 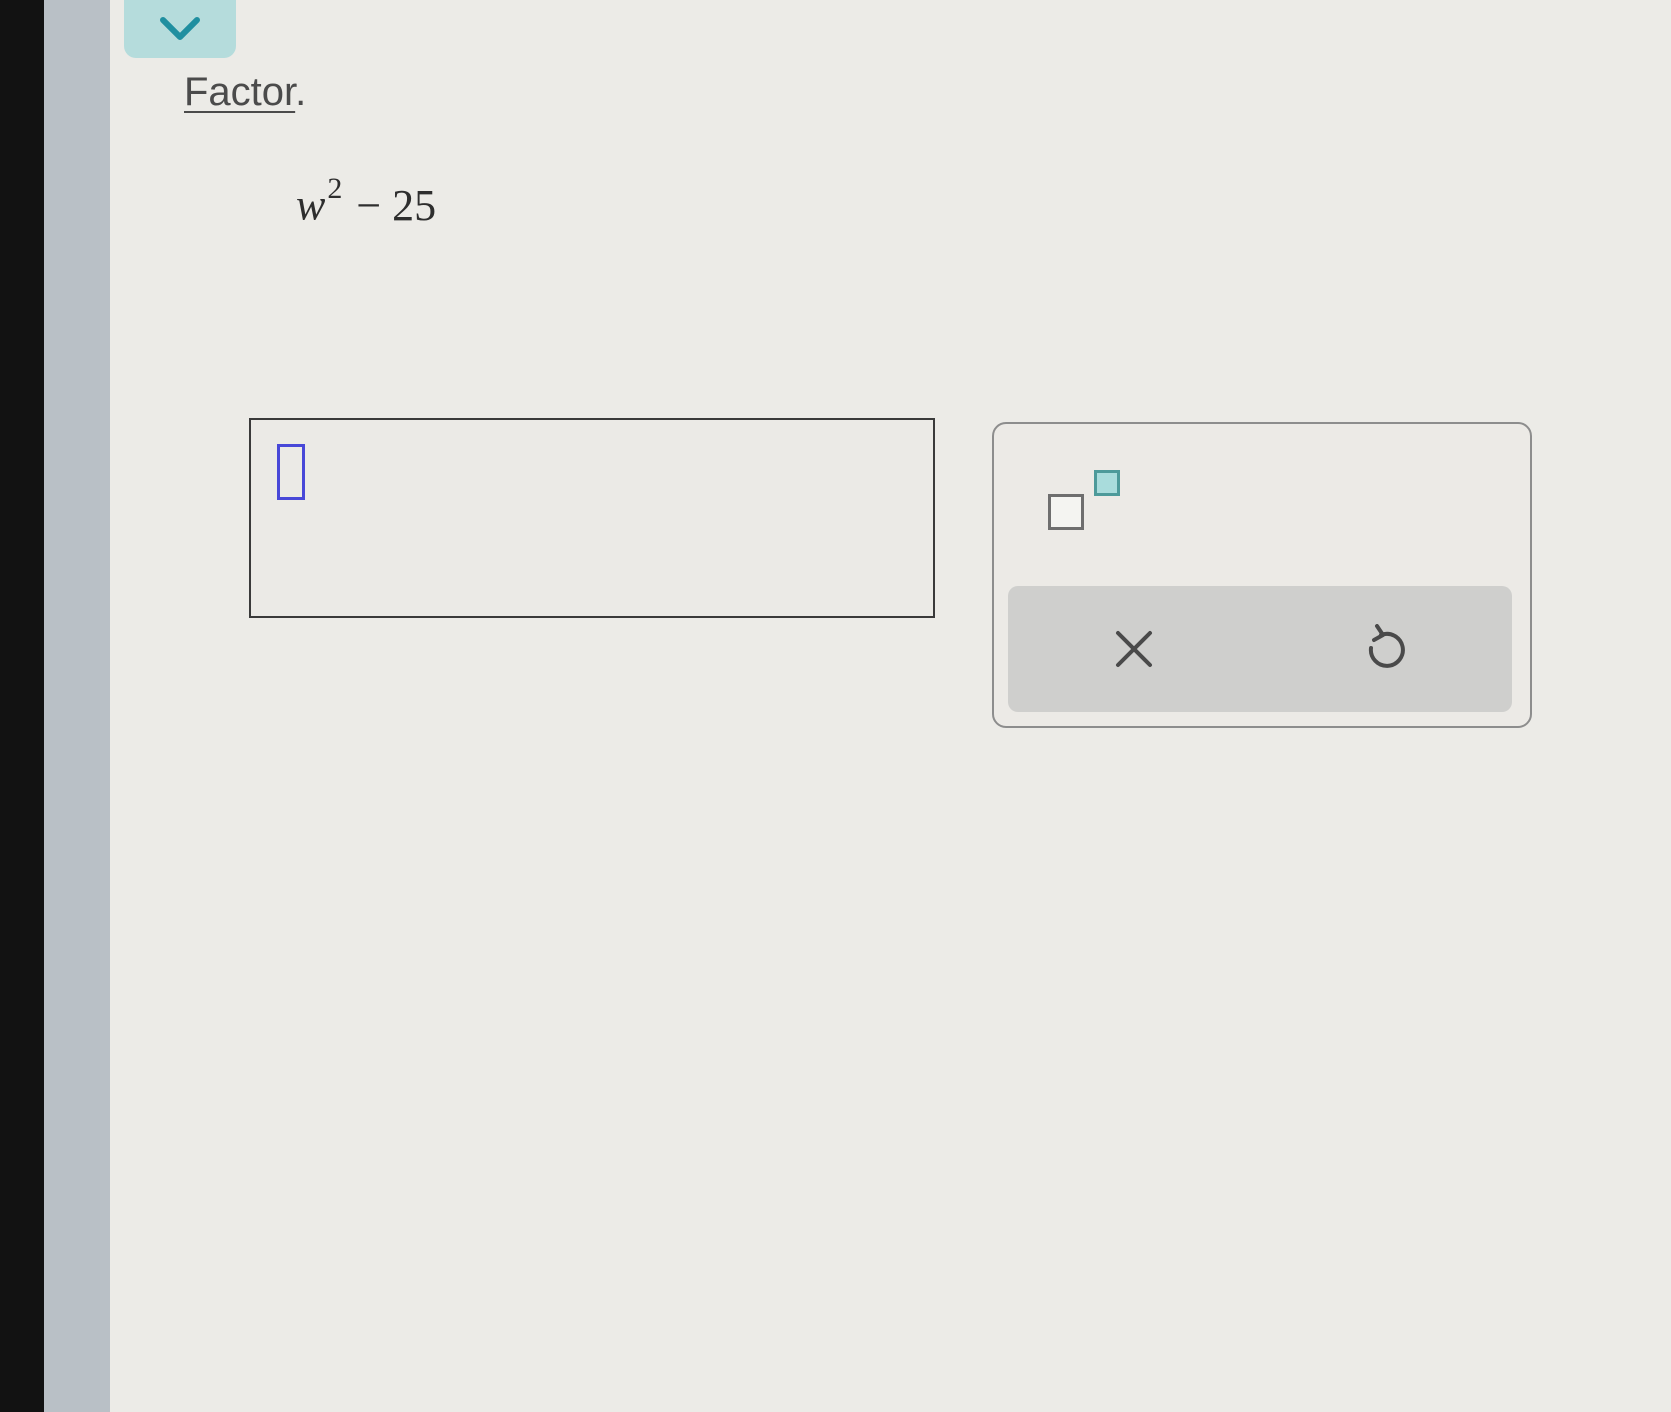 I want to click on undo-button, so click(x=1386, y=649).